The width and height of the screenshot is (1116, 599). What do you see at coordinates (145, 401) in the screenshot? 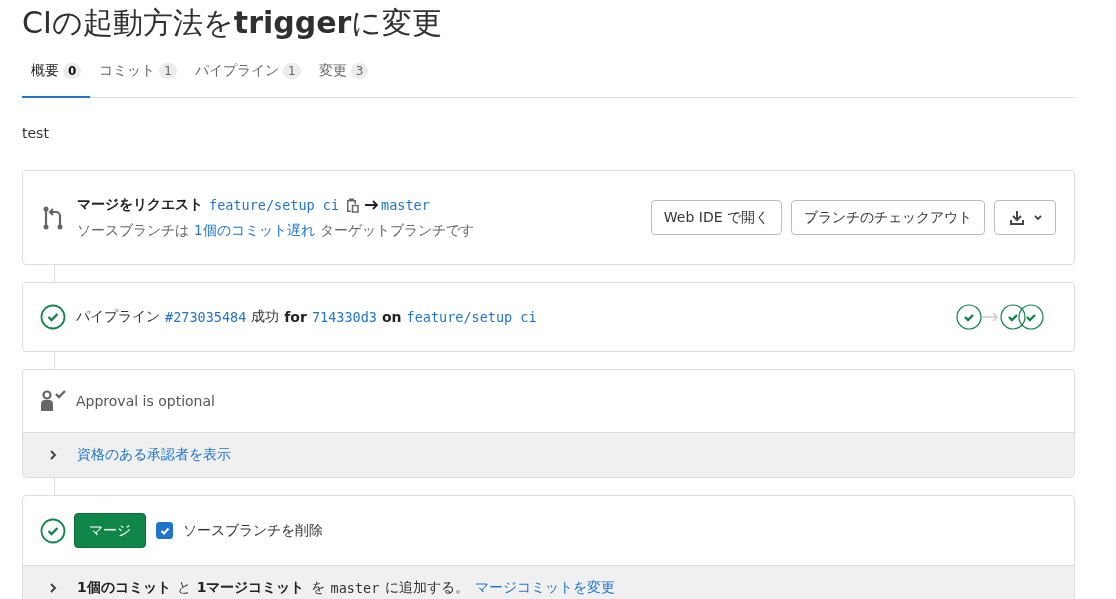
I see `approval-text: Approval is optional` at bounding box center [145, 401].